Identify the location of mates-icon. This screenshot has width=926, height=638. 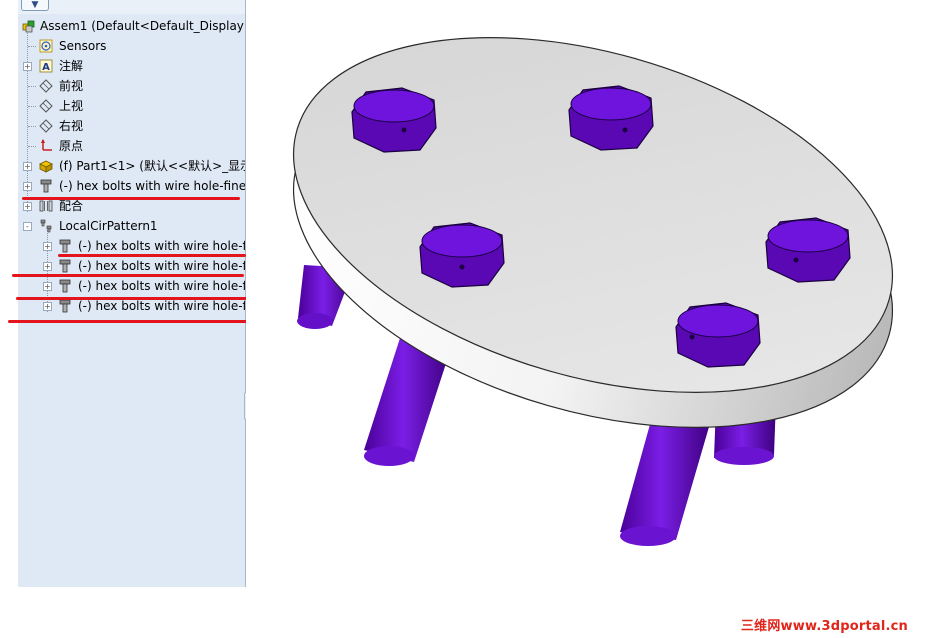
(46, 206).